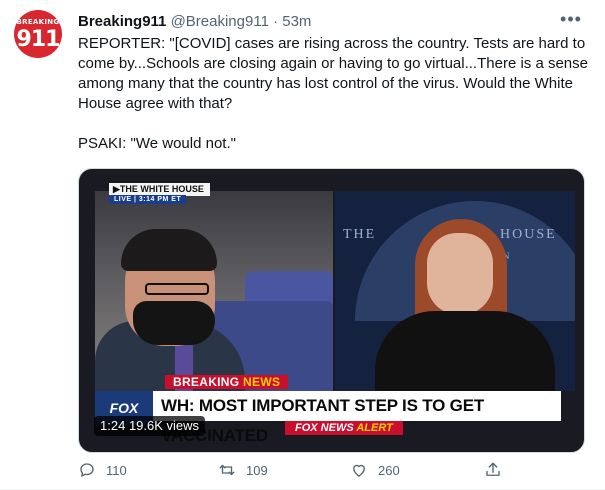  I want to click on video-duration: 1:24, so click(113, 425).